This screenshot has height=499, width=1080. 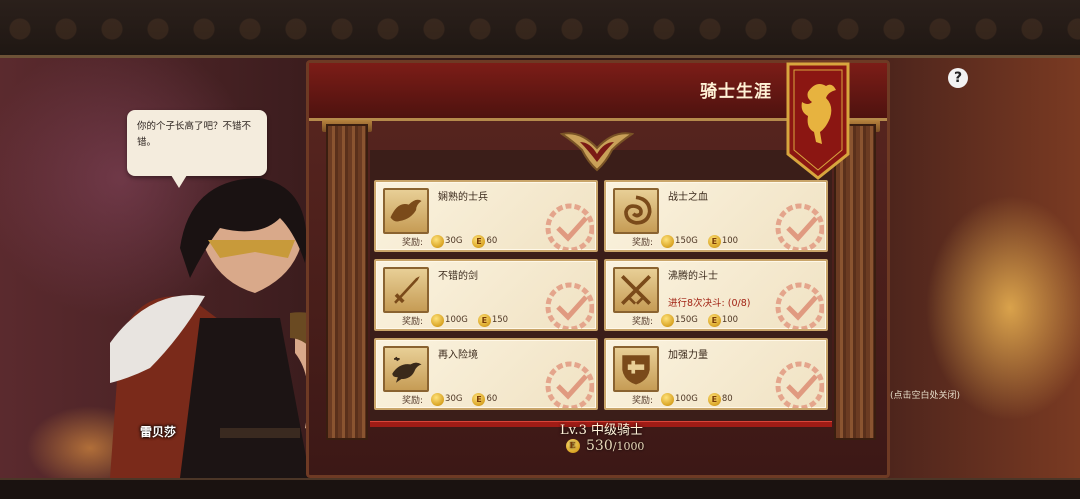 I want to click on eagle-icon, so click(x=406, y=211).